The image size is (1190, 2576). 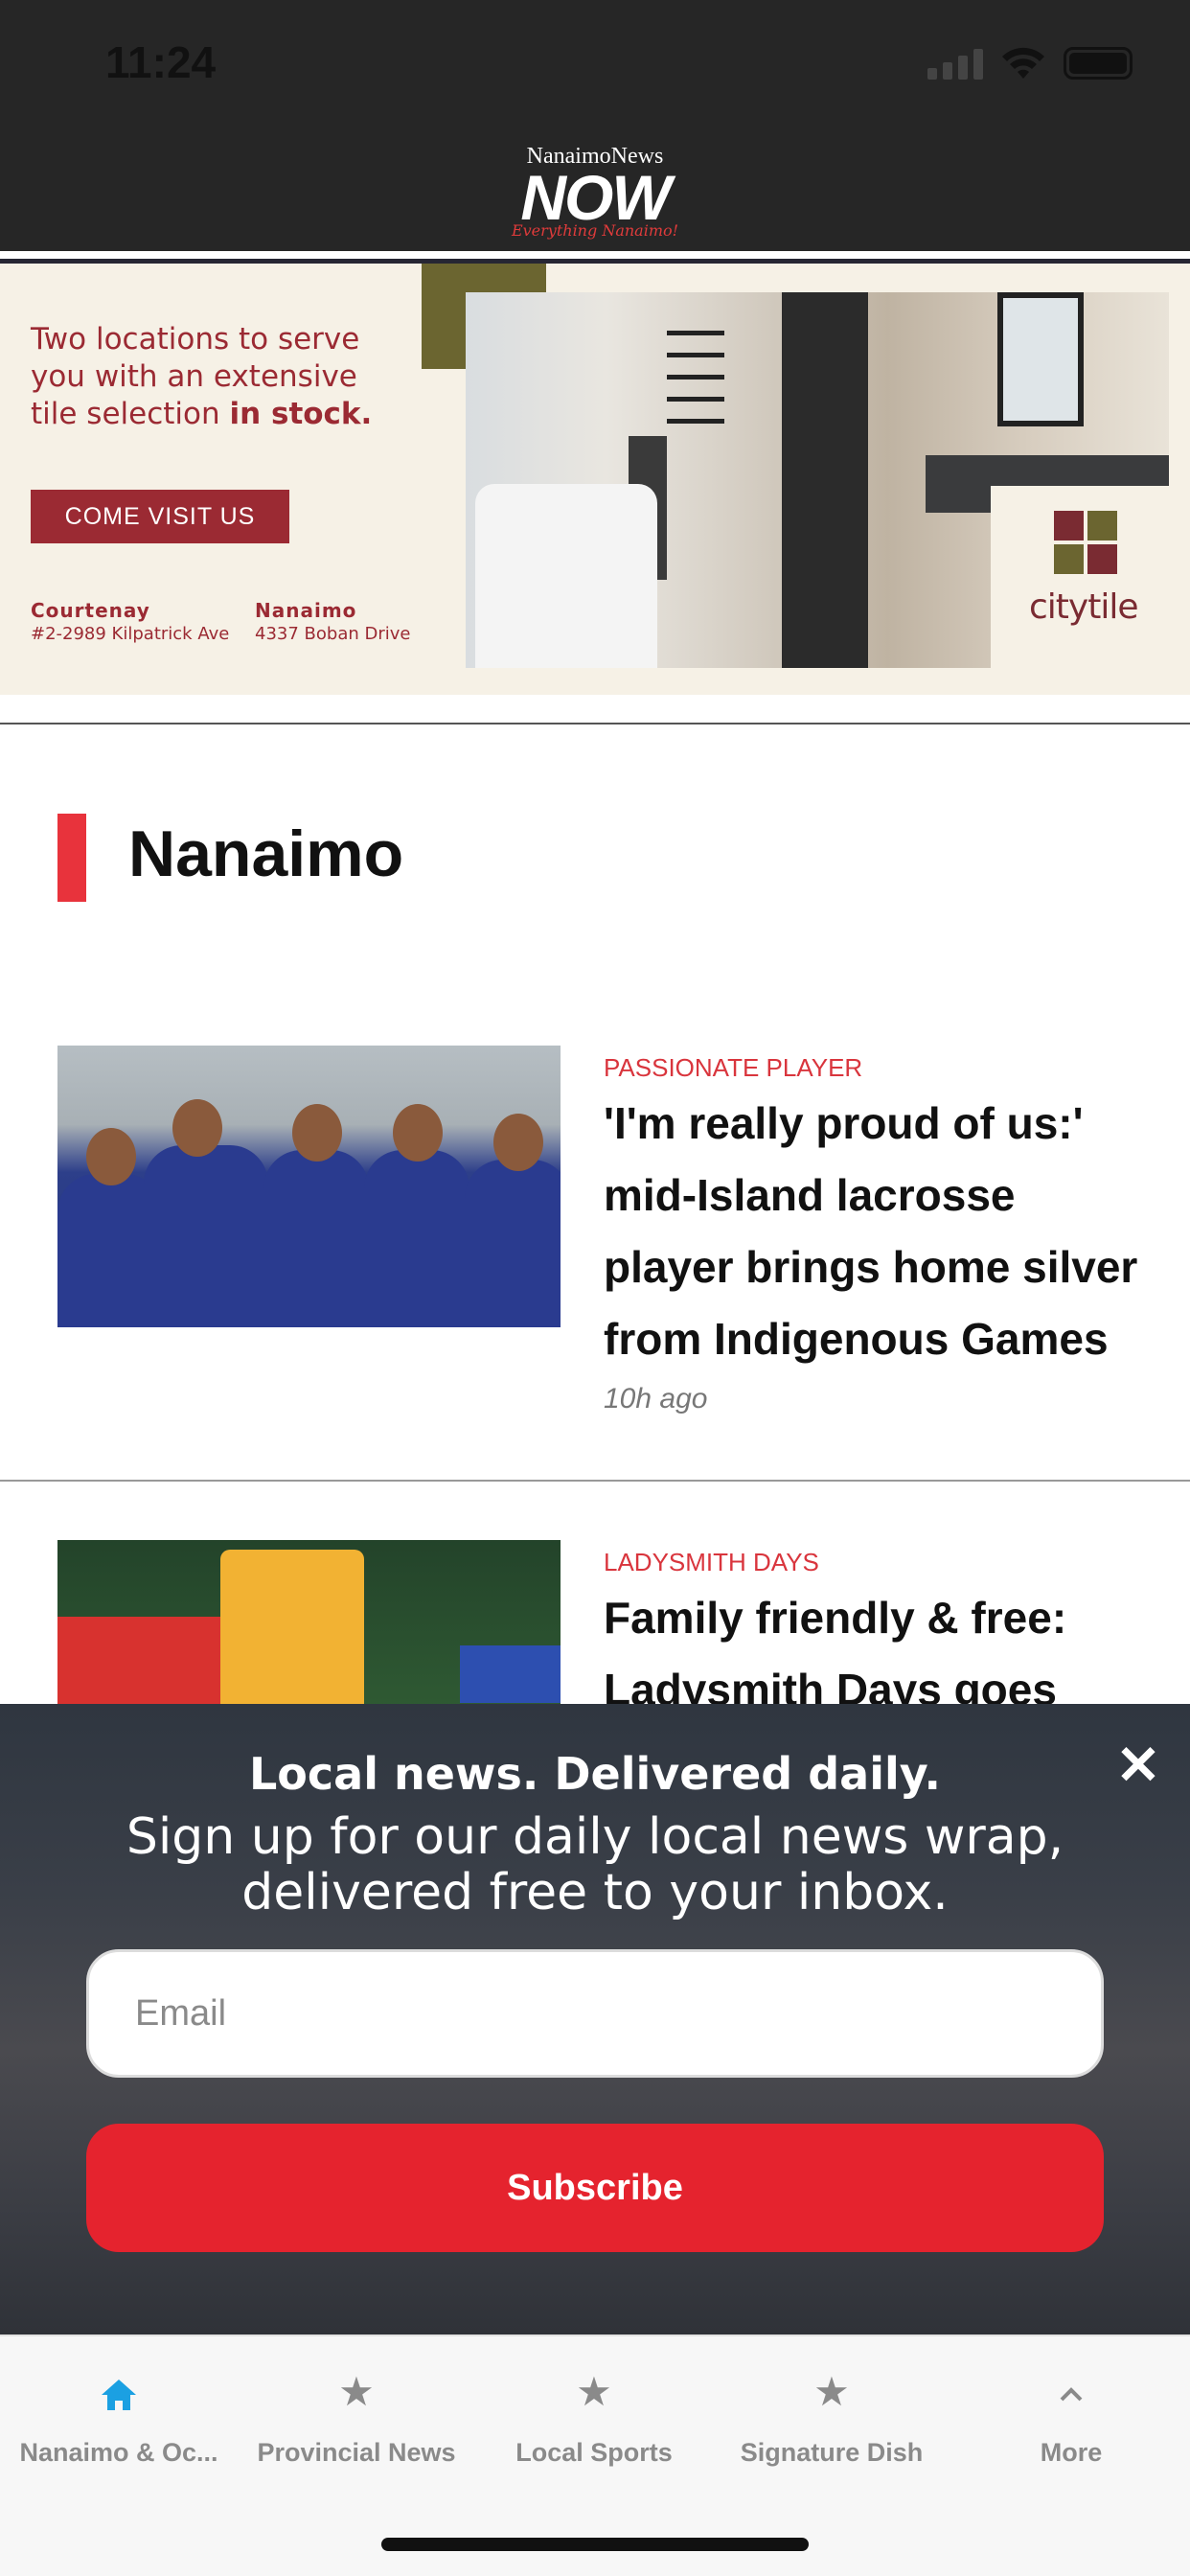 I want to click on section-title: Nanaimo, so click(x=266, y=853).